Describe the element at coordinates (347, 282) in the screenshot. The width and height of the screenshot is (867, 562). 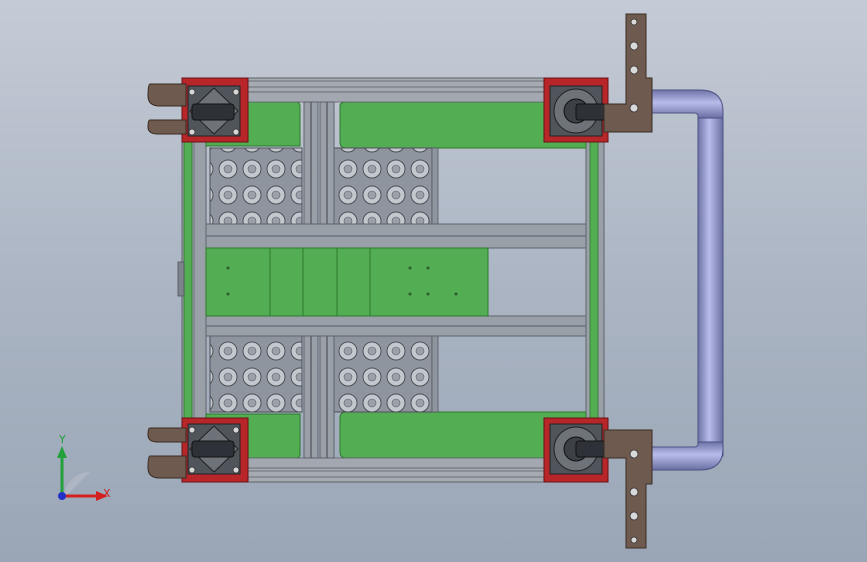
I see `middle-deck-panel` at that location.